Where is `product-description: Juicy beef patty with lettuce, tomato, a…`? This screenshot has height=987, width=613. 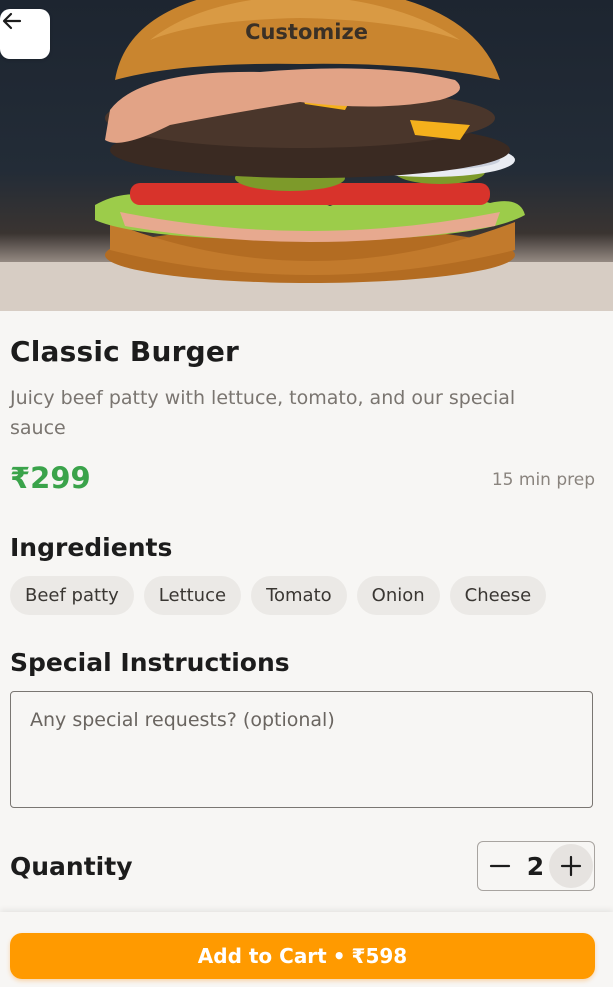
product-description: Juicy beef patty with lettuce, tomato, a… is located at coordinates (263, 413).